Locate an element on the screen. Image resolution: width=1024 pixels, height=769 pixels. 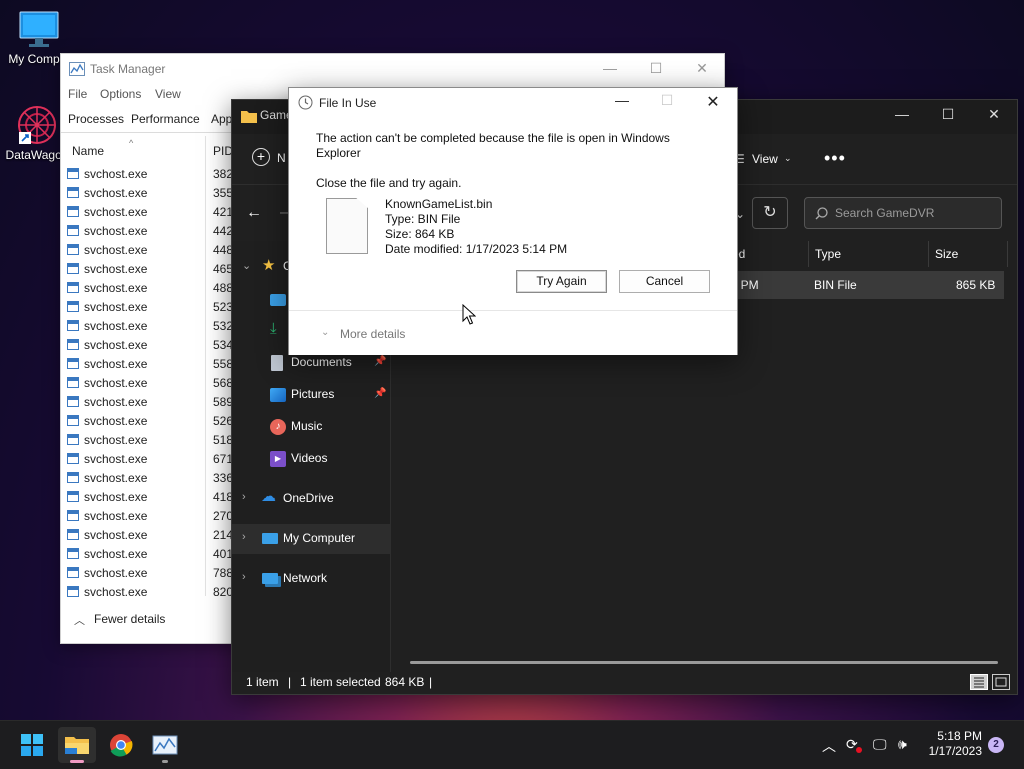
table-row: svchost.exe 442 is located at coordinates (147, 231).